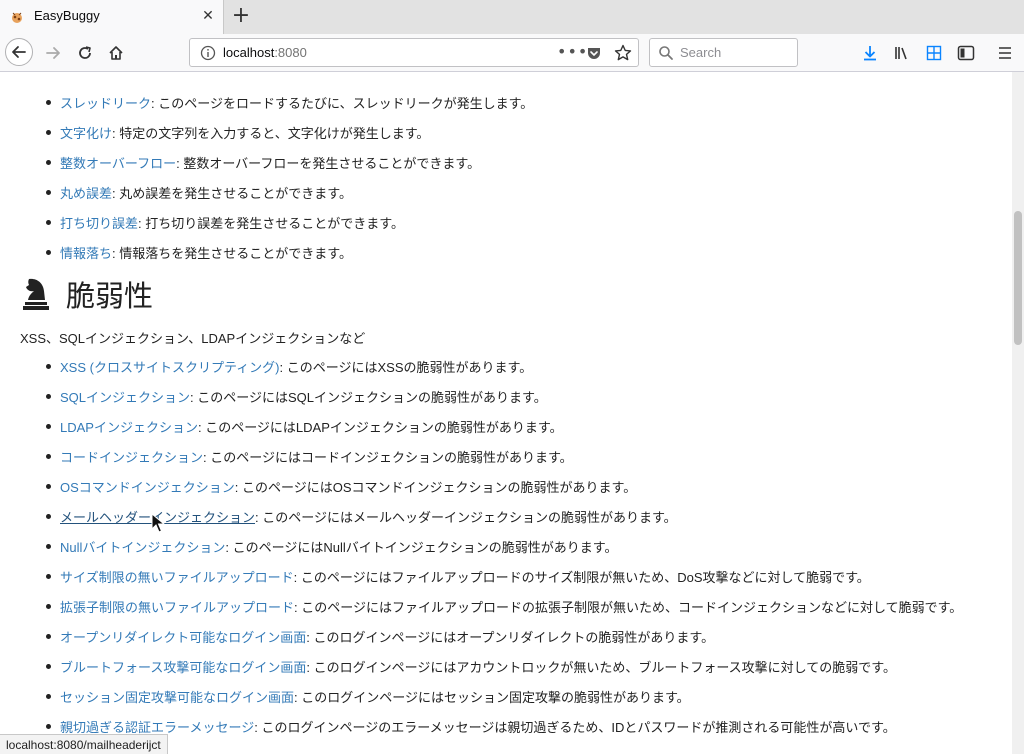 The height and width of the screenshot is (754, 1024). I want to click on close-tab-icon: ✕, so click(208, 16).